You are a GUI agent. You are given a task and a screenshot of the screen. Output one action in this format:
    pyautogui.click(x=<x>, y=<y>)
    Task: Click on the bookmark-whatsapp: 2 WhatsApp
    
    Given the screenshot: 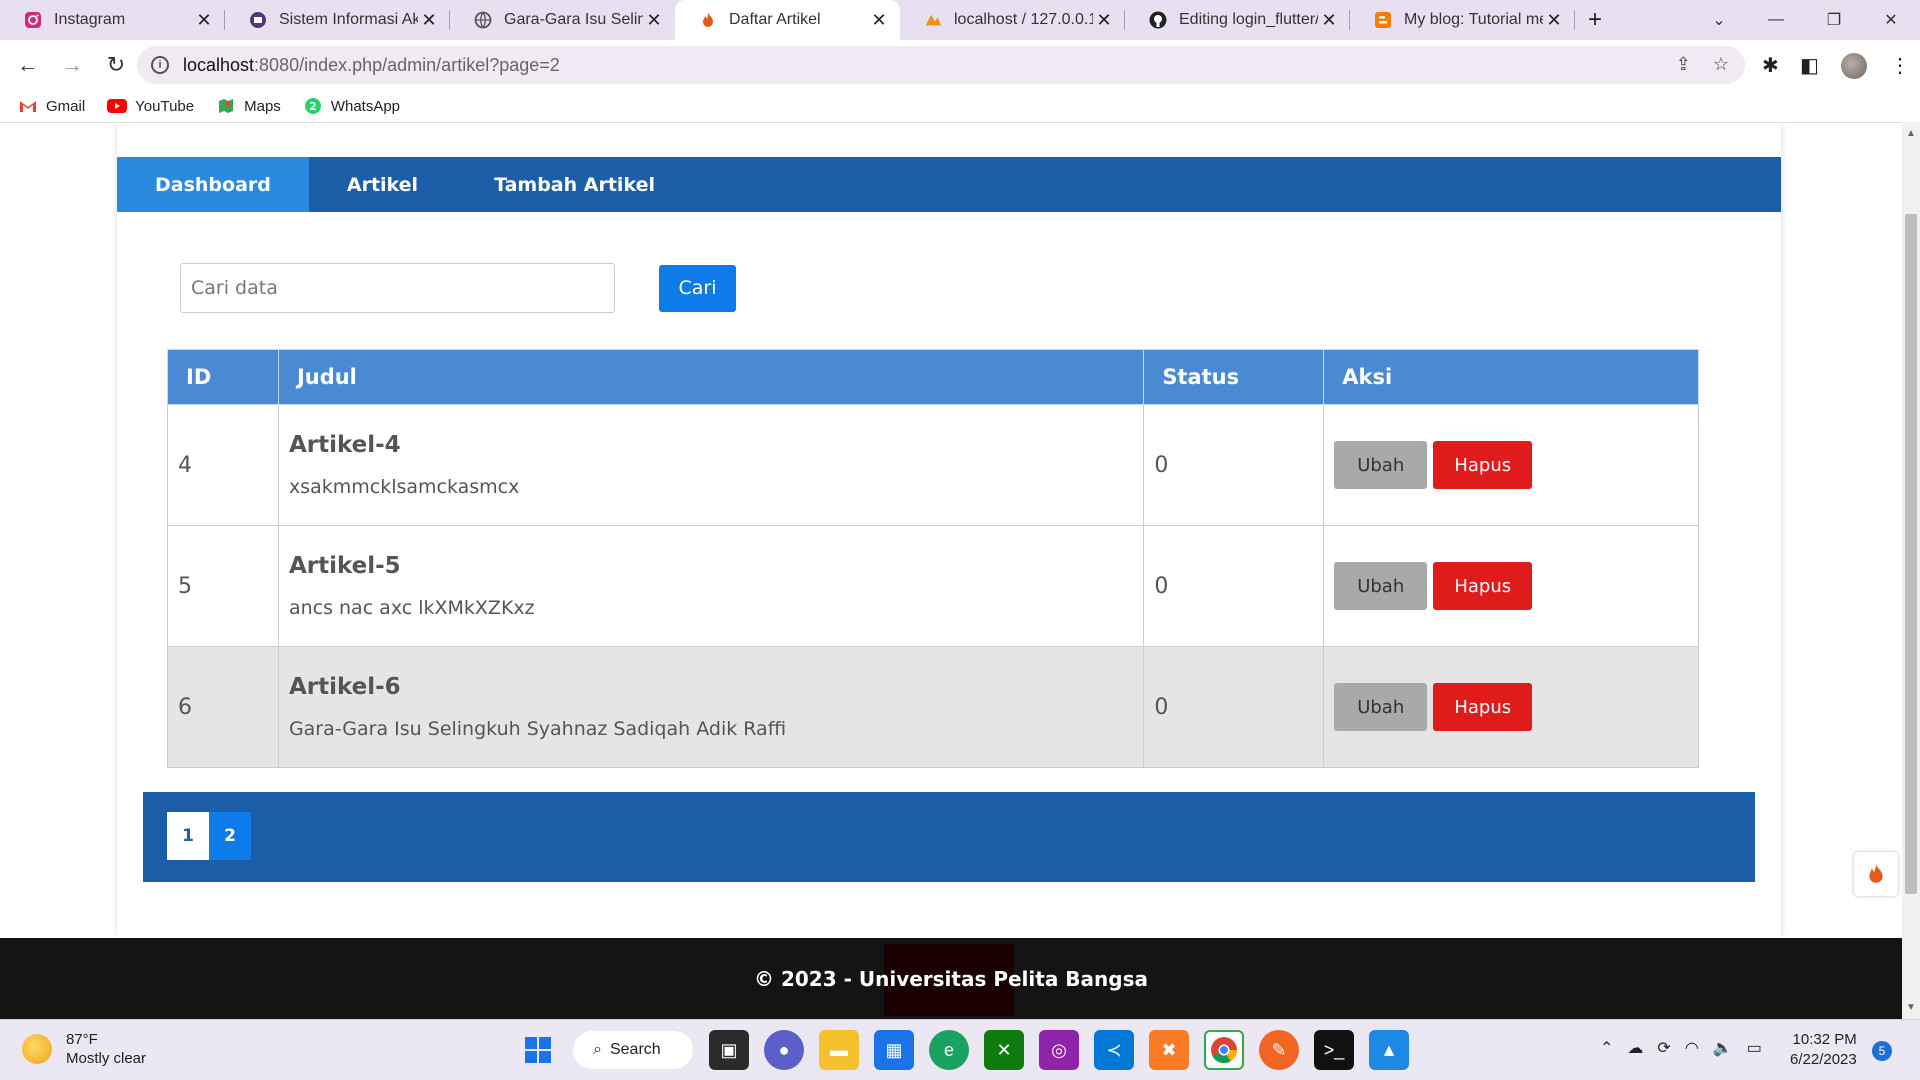 What is the action you would take?
    pyautogui.click(x=351, y=106)
    